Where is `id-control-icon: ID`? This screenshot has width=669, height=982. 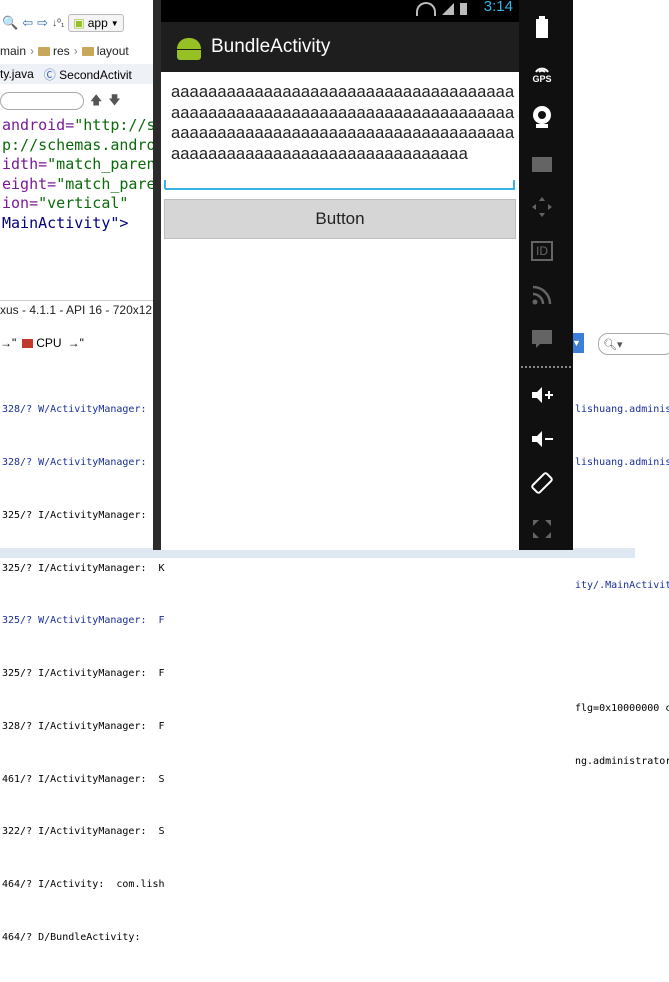
id-control-icon: ID is located at coordinates (542, 251).